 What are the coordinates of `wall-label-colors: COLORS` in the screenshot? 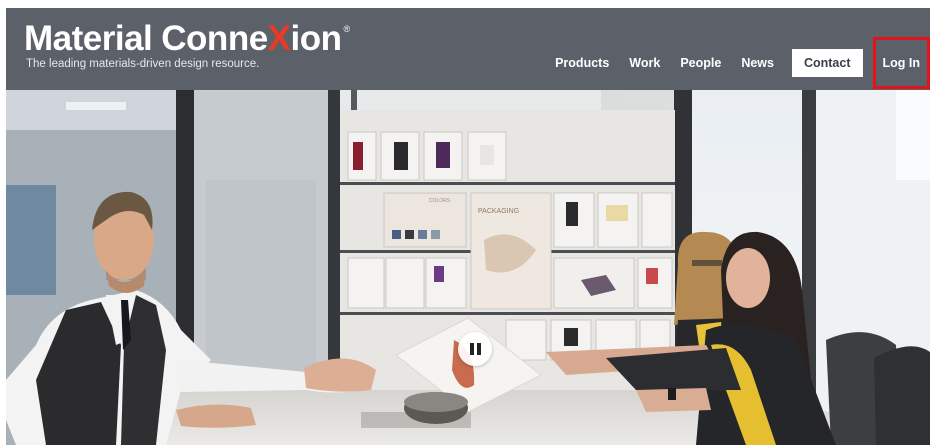 It's located at (440, 201).